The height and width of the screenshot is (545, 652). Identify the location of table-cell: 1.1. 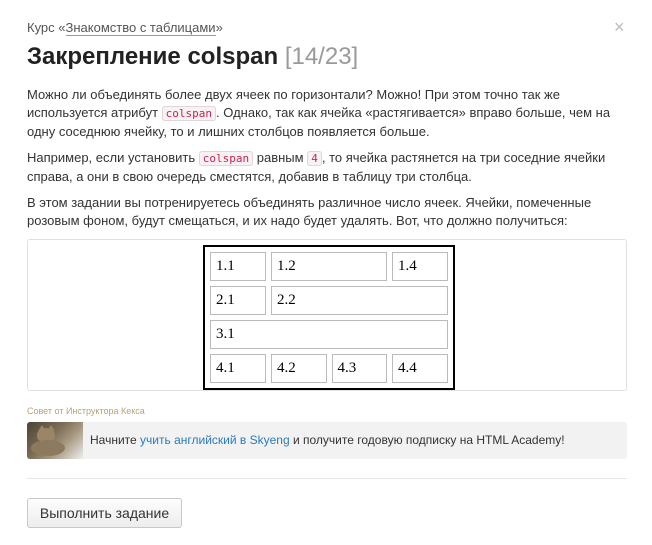
(238, 266).